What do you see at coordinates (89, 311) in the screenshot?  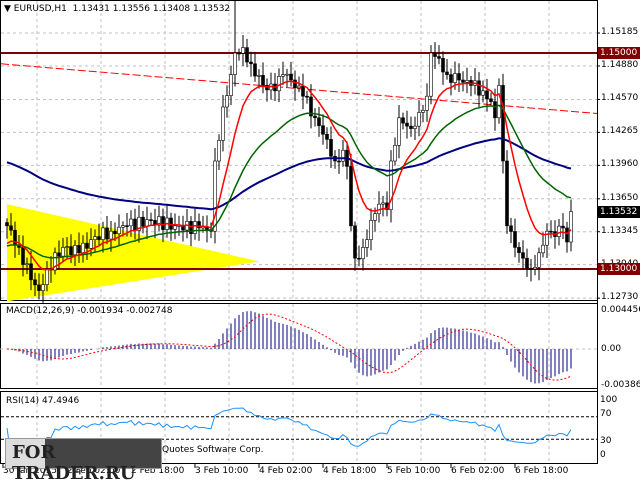 I see `macd-title: MACD(12,26,9) -0.001934 -0.002748` at bounding box center [89, 311].